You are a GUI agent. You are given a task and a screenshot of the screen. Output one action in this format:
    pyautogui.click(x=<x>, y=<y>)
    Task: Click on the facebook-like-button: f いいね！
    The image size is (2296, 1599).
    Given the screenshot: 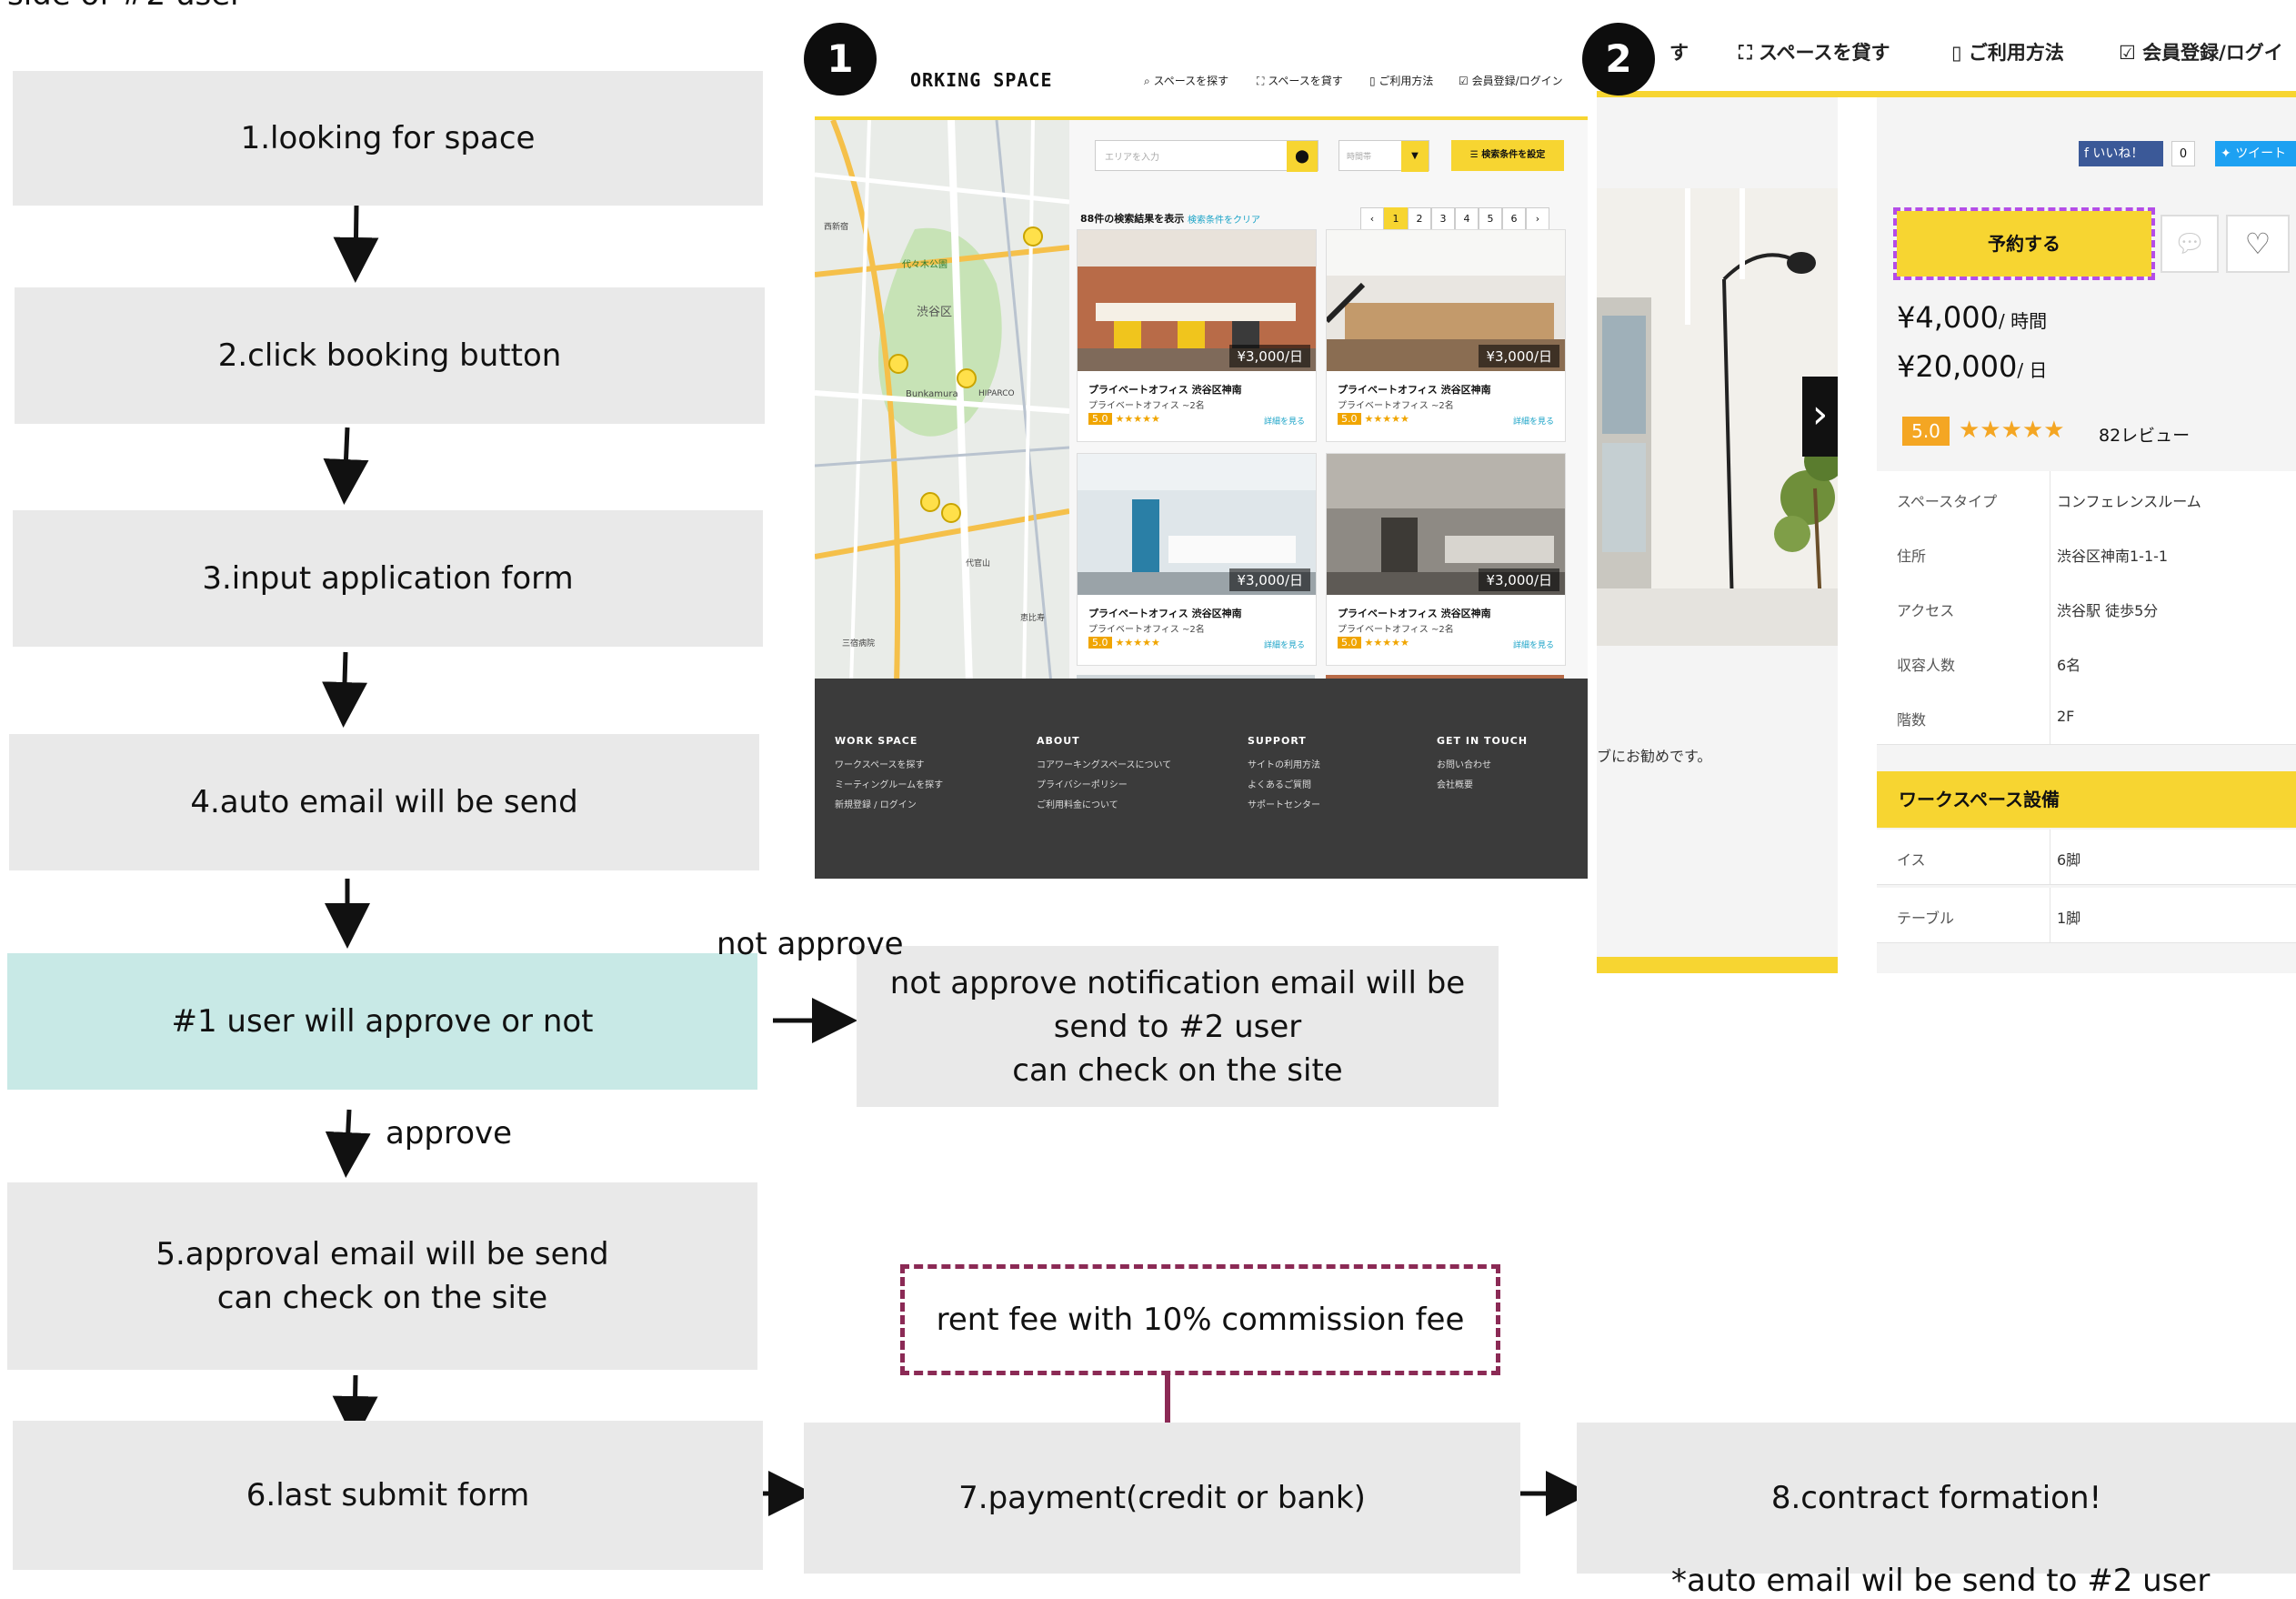 What is the action you would take?
    pyautogui.click(x=2121, y=153)
    